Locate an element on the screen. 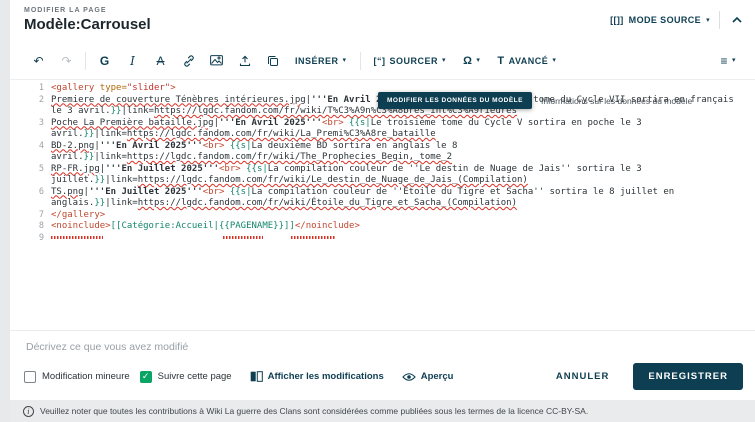 Image resolution: width=755 pixels, height=422 pixels. header-right-controls: [[]] MODE SOURCE ▾ is located at coordinates (677, 20).